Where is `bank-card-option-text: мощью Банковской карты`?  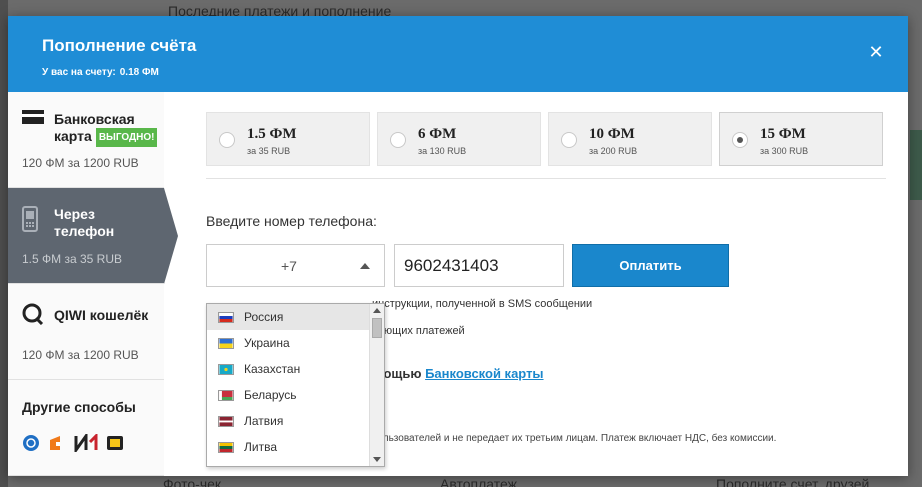
bank-card-option-text: мощью Банковской карты is located at coordinates (459, 373).